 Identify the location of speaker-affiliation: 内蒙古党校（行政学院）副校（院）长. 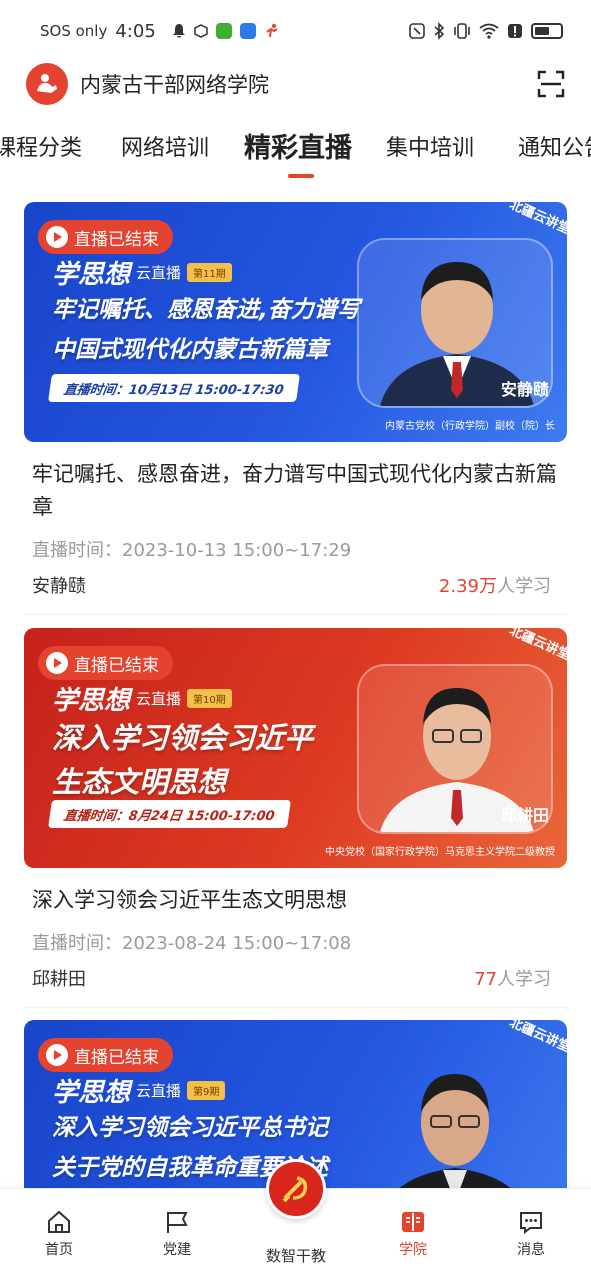
(470, 426).